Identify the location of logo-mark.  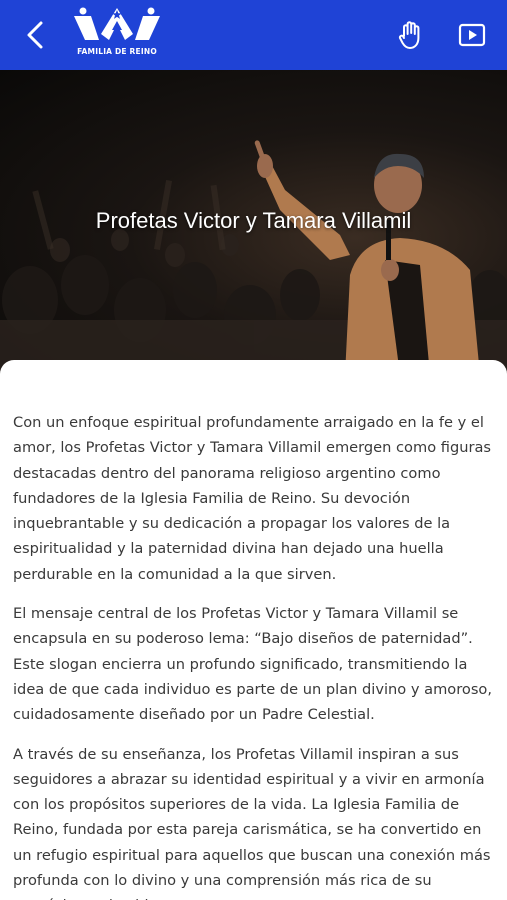
(117, 23).